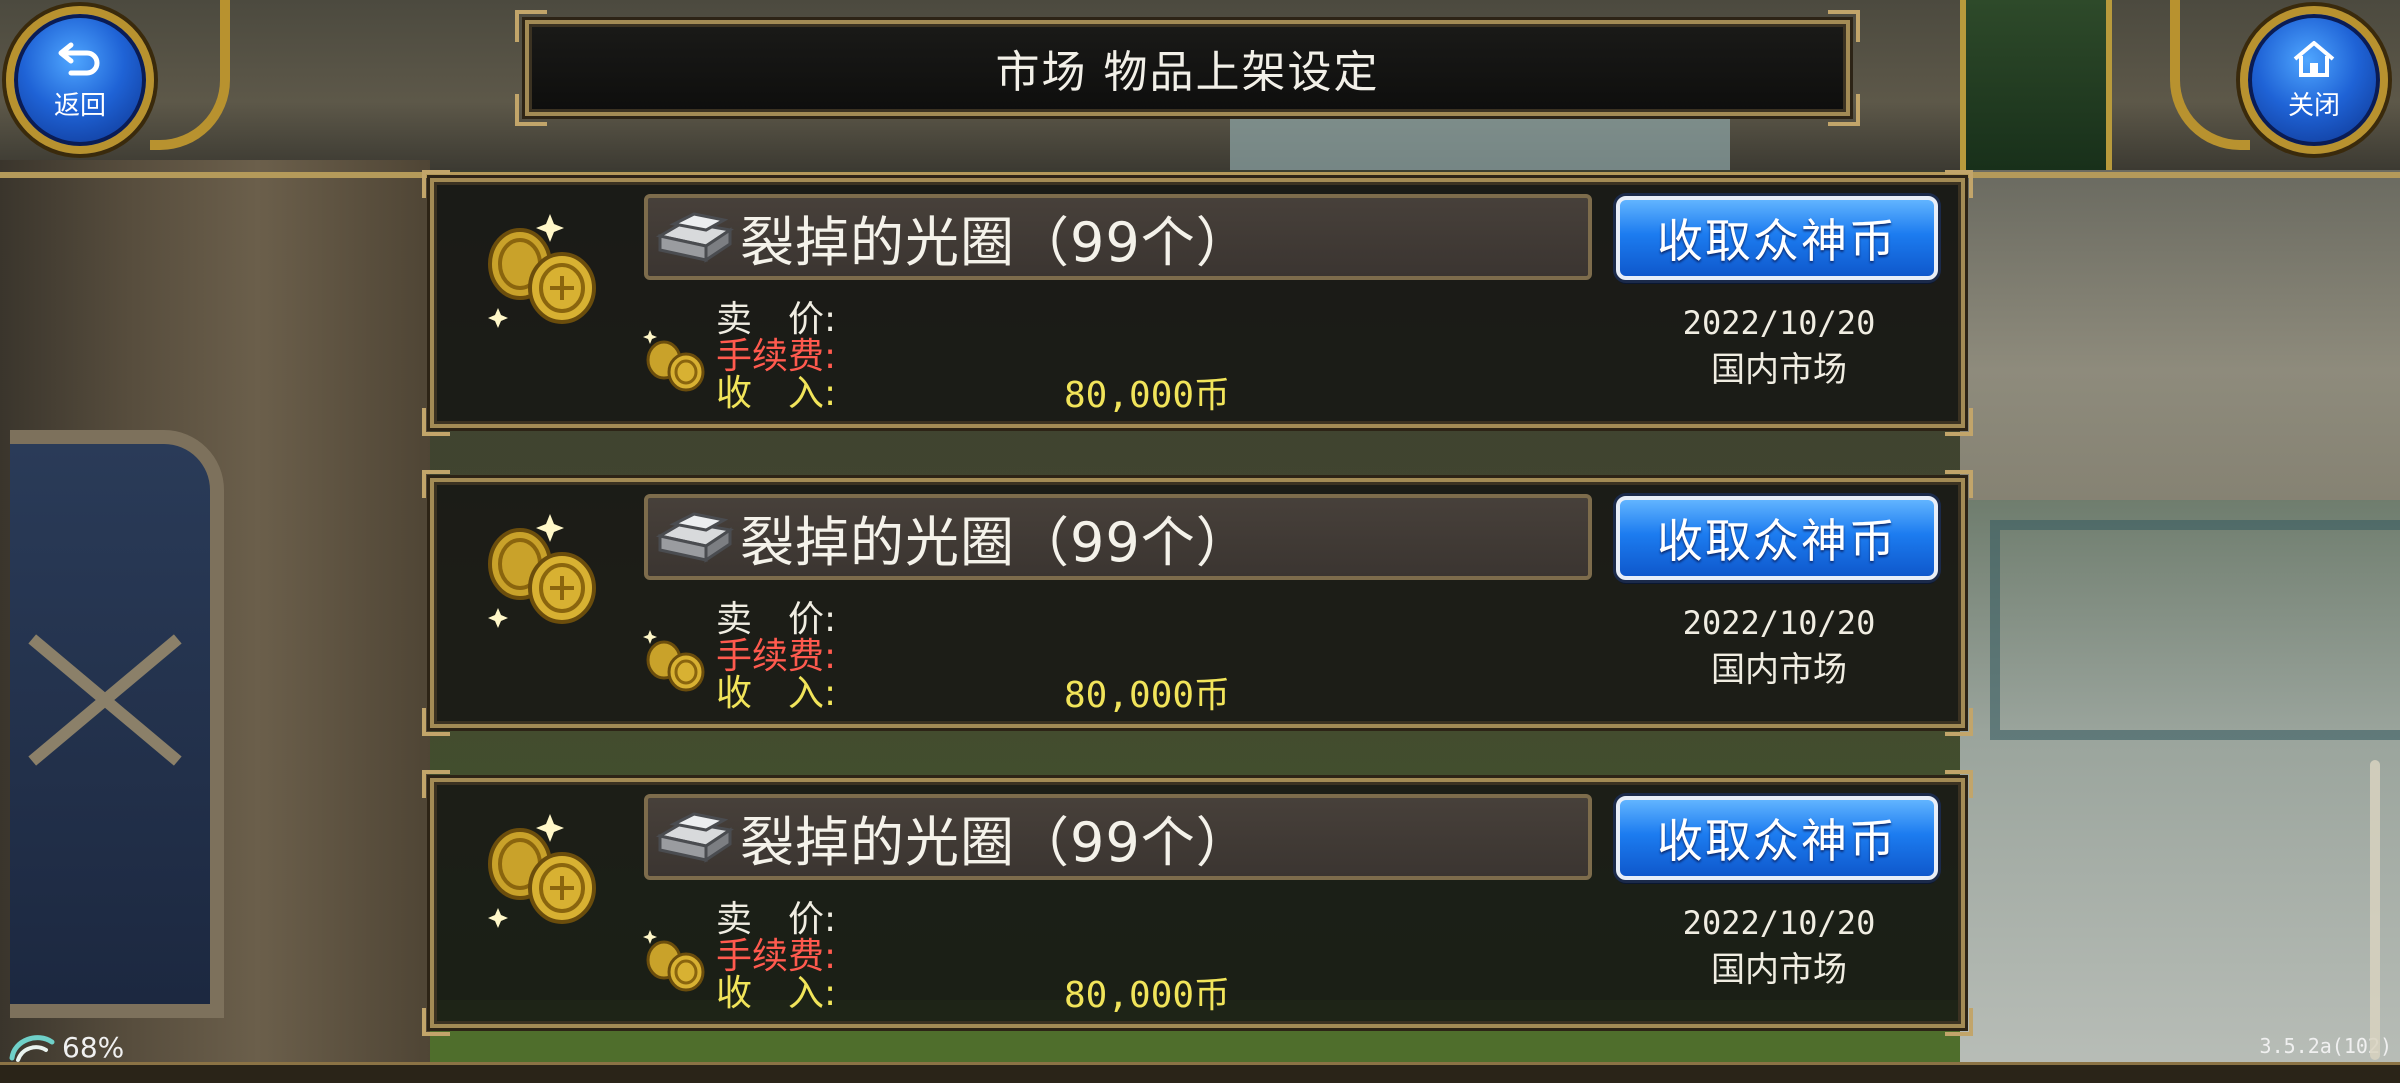 Image resolution: width=2400 pixels, height=1083 pixels. I want to click on battery-percent: 68%, so click(93, 1047).